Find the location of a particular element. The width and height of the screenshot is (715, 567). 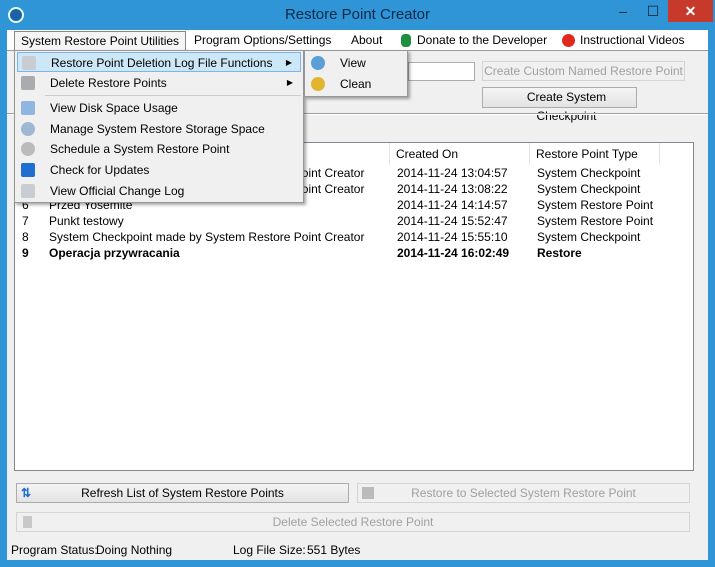

row-id: 8 is located at coordinates (32, 237).